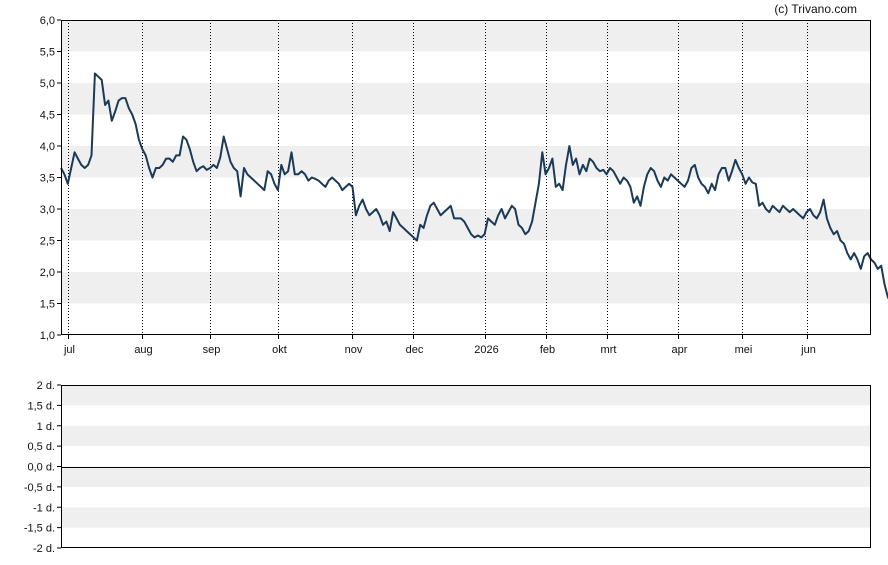 The image size is (888, 565). Describe the element at coordinates (39, 529) in the screenshot. I see `sub-y-tick-label: -1,5 d.` at that location.